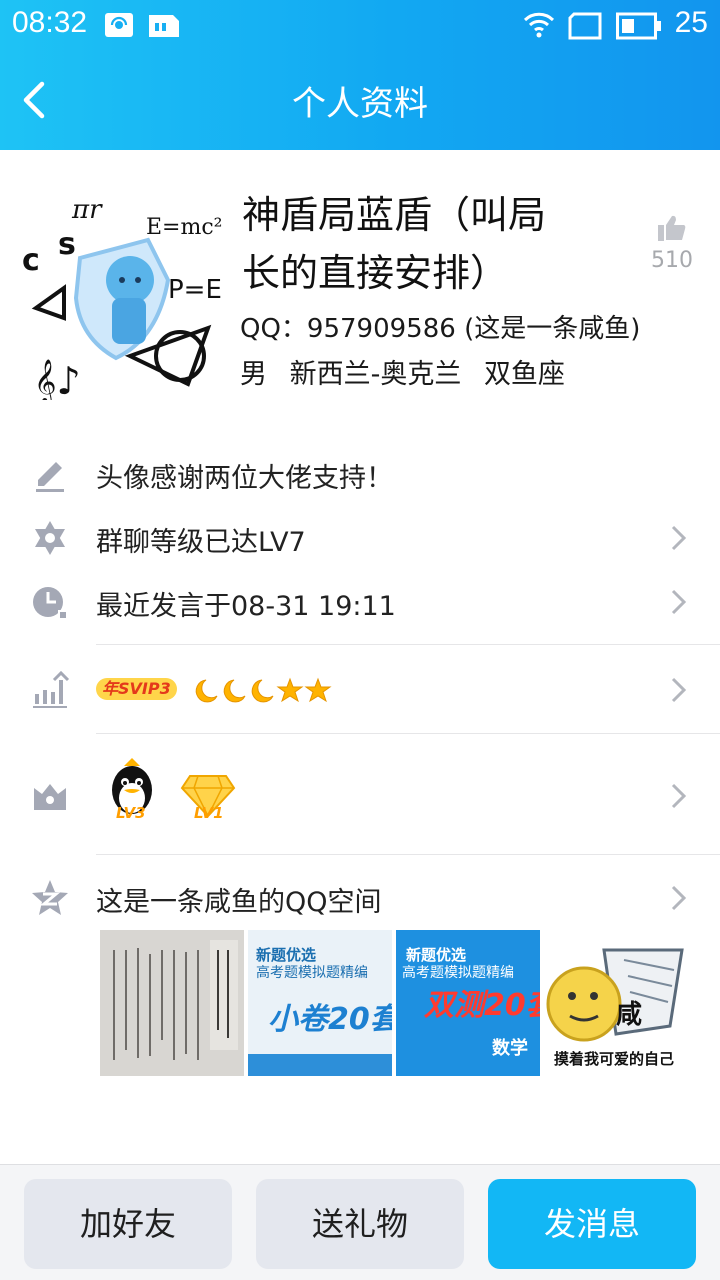  What do you see at coordinates (253, 374) in the screenshot?
I see `gender: 男` at bounding box center [253, 374].